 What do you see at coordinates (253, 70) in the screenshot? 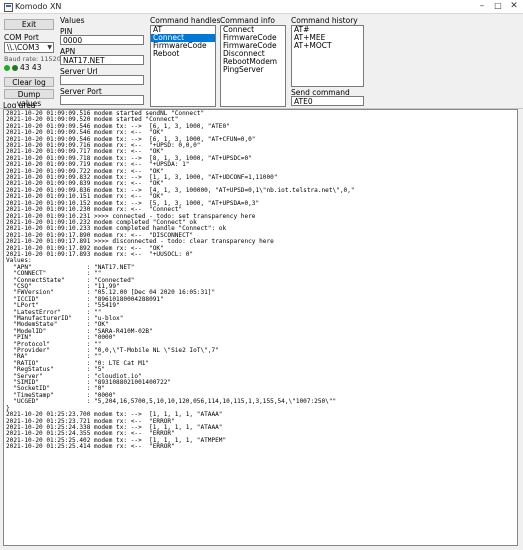
I see `list-item: PingServer` at bounding box center [253, 70].